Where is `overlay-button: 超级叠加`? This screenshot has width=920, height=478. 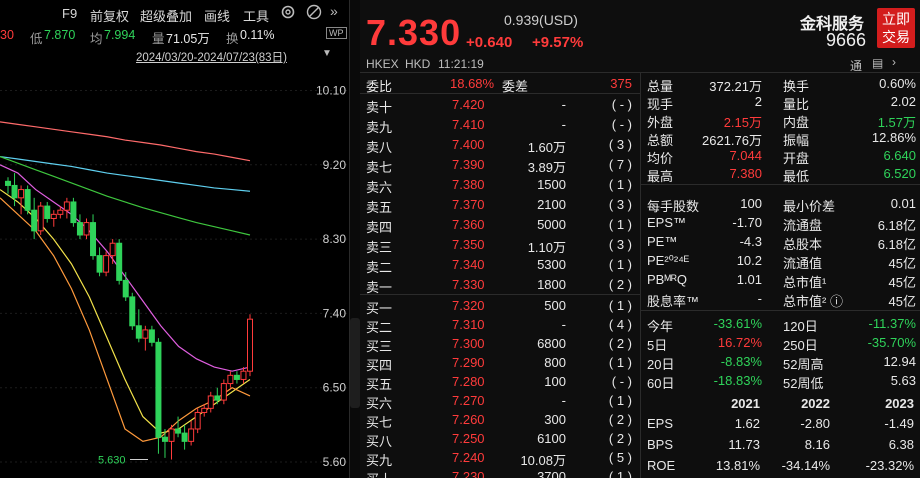 overlay-button: 超级叠加 is located at coordinates (166, 15).